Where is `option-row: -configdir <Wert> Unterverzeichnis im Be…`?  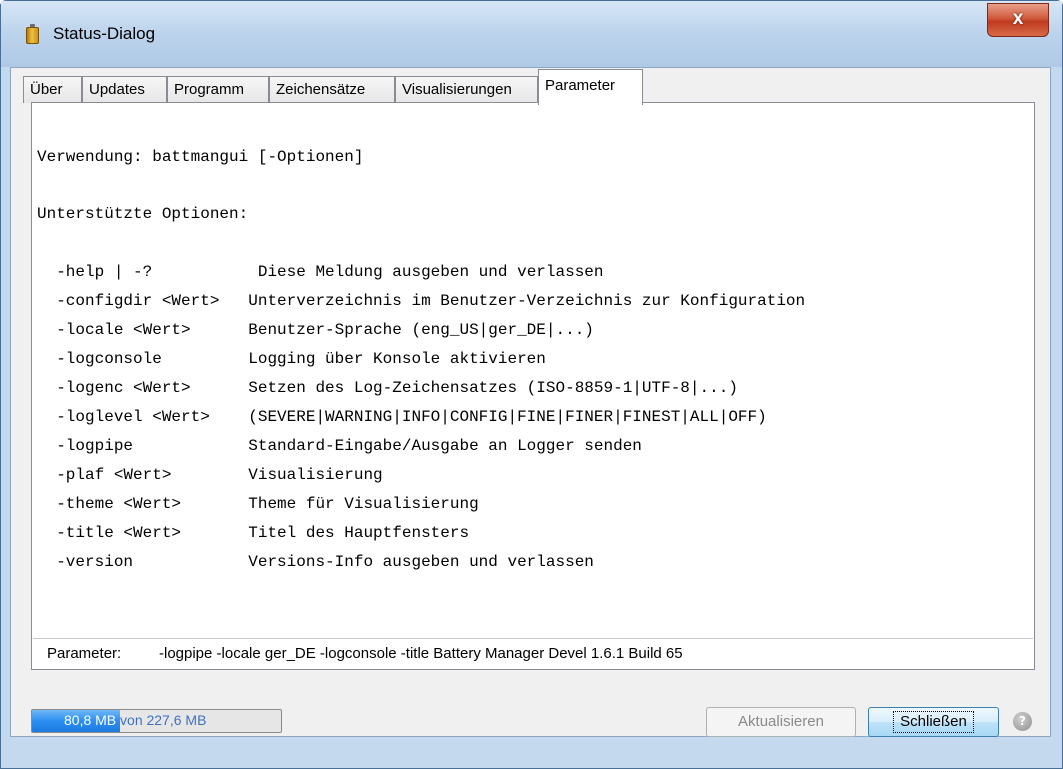
option-row: -configdir <Wert> Unterverzeichnis im Be… is located at coordinates (421, 301).